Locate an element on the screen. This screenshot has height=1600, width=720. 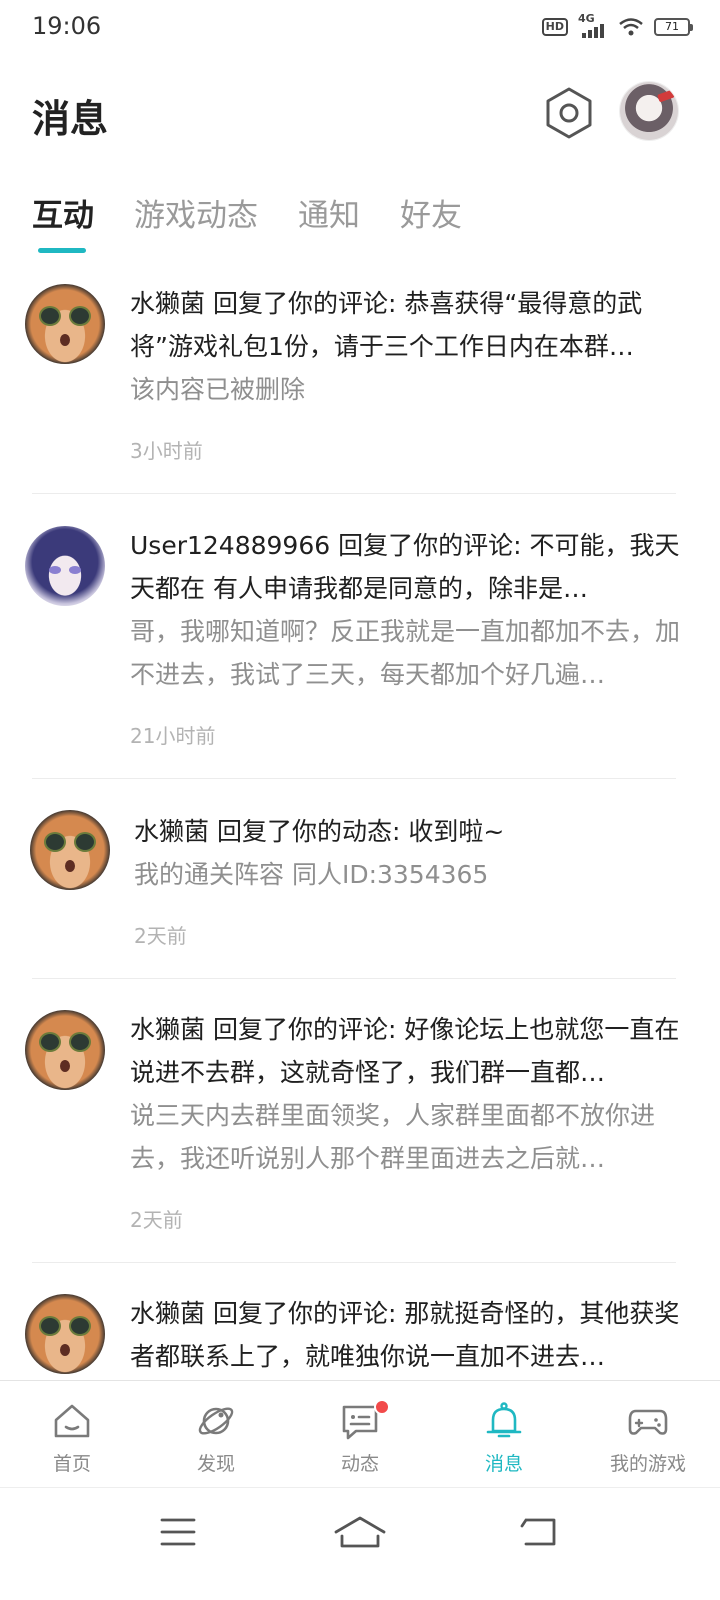
tab-game-updates: 游戏动态 is located at coordinates (196, 212).